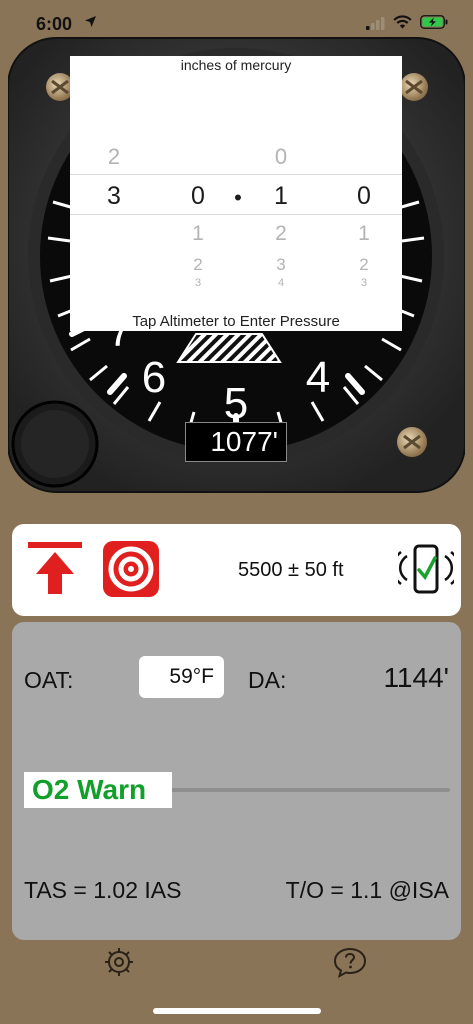 The width and height of the screenshot is (473, 1024). I want to click on decimal-point: •, so click(238, 197).